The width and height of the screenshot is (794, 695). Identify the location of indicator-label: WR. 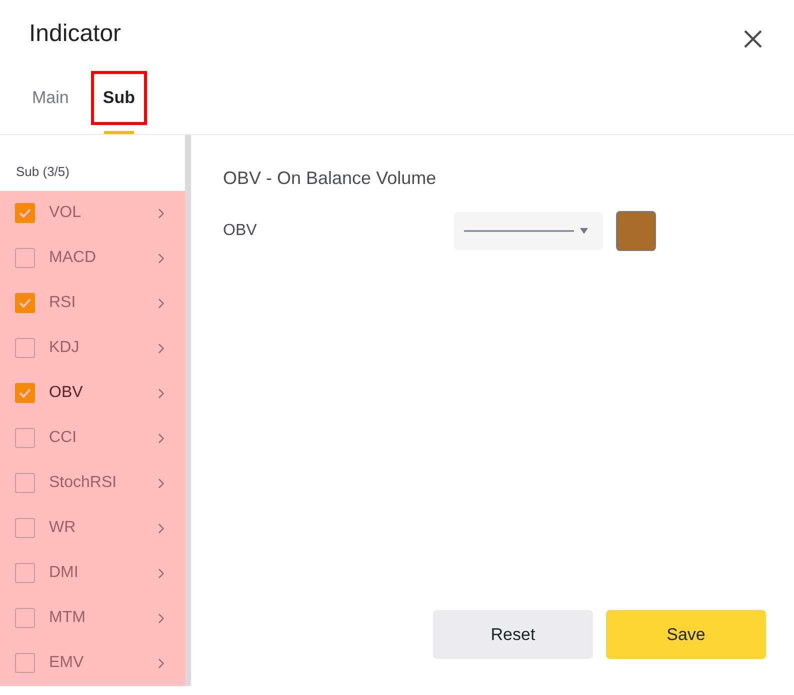
(63, 528).